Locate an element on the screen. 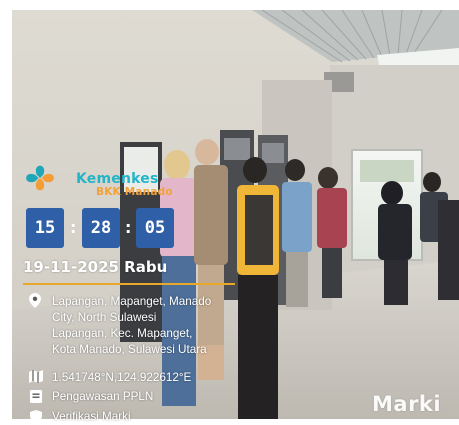 This screenshot has height=425, width=459. time-minutes: 28 is located at coordinates (101, 228).